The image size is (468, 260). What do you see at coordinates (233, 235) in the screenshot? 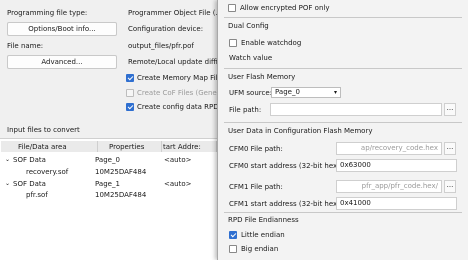
I see `little-endian-checkbox` at bounding box center [233, 235].